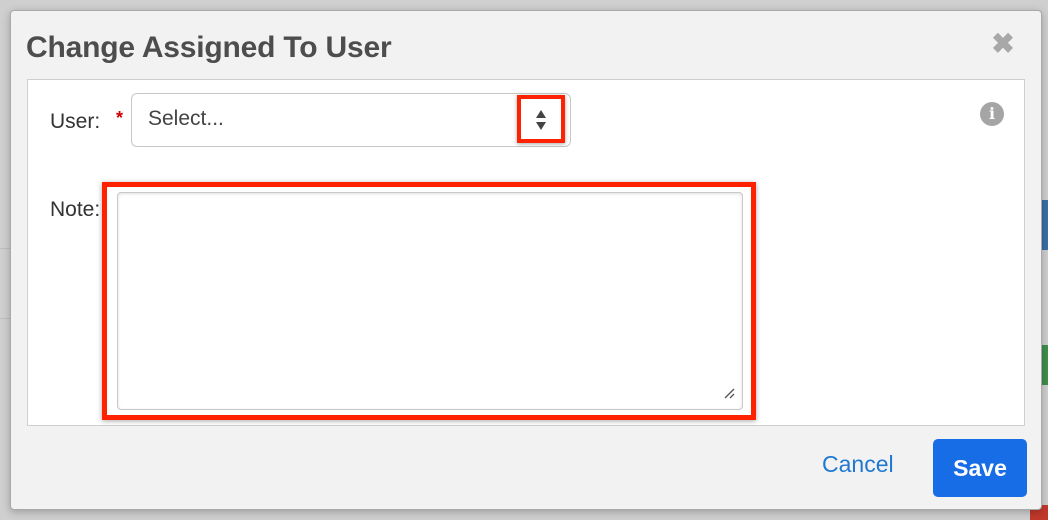 The image size is (1048, 520). What do you see at coordinates (541, 126) in the screenshot?
I see `arrow-down-icon` at bounding box center [541, 126].